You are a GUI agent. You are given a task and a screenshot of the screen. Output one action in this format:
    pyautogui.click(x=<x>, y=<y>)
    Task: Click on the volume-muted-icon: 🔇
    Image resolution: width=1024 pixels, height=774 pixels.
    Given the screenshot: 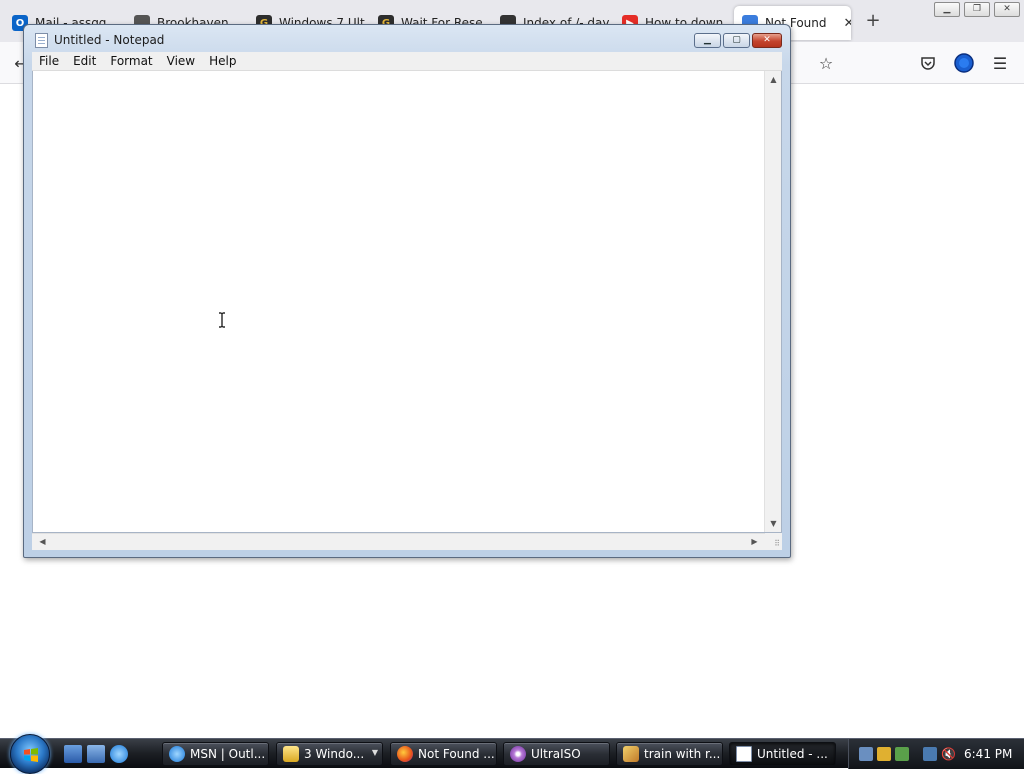 What is the action you would take?
    pyautogui.click(x=948, y=754)
    